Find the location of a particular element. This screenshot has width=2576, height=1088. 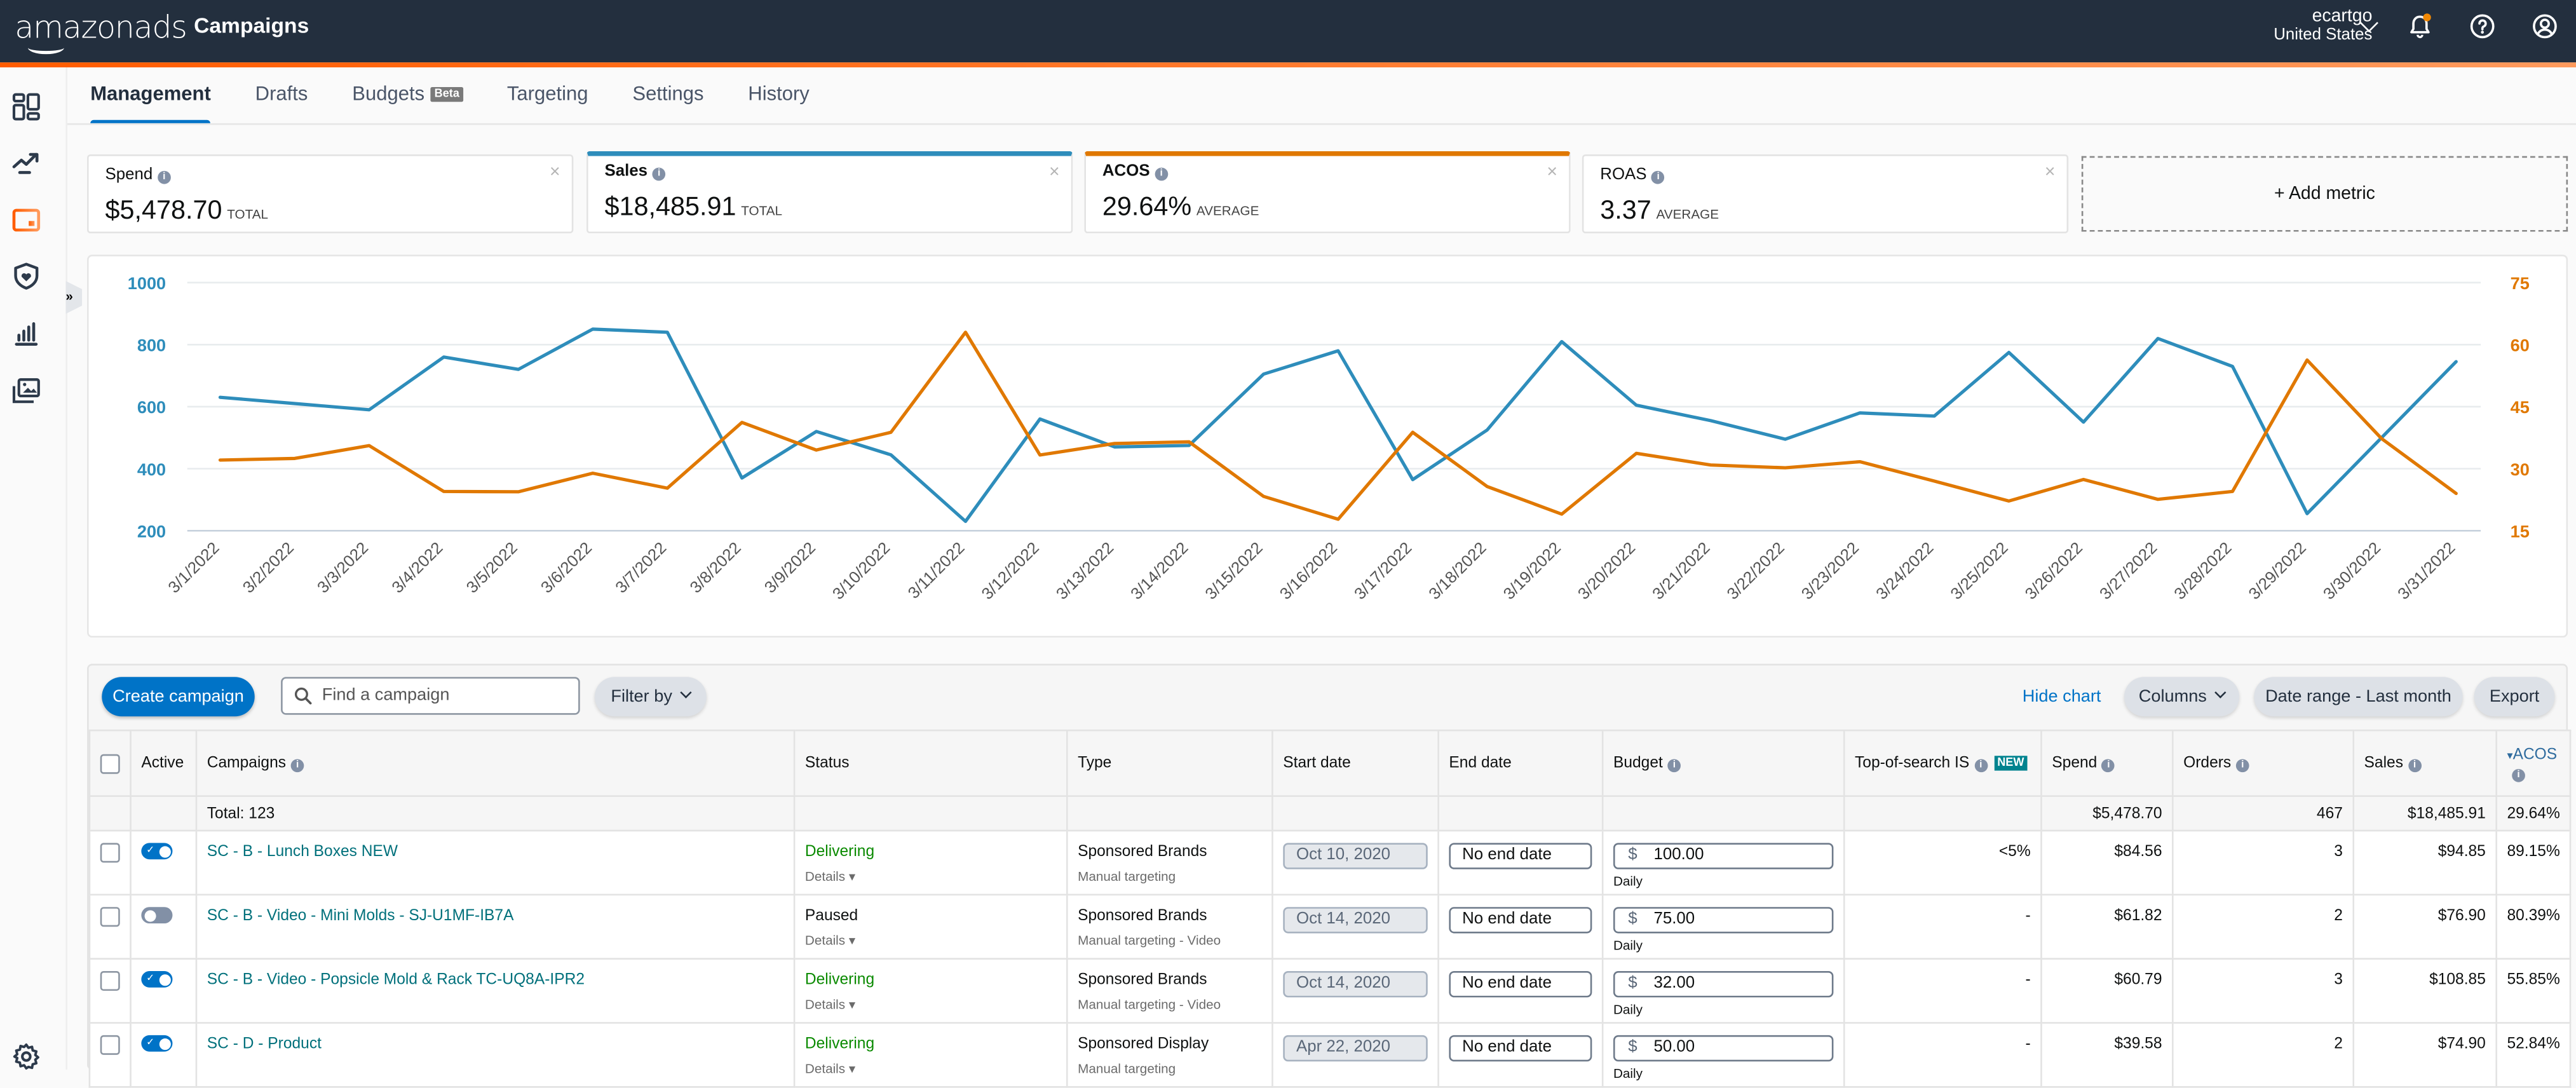

tab-history: History is located at coordinates (779, 95).